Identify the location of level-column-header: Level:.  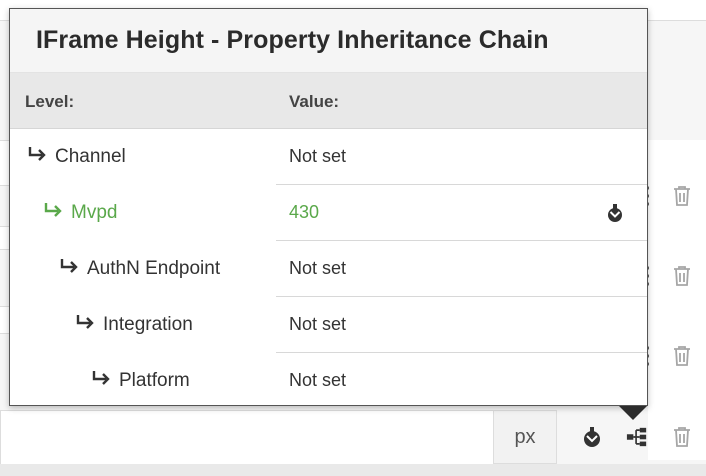
(50, 101).